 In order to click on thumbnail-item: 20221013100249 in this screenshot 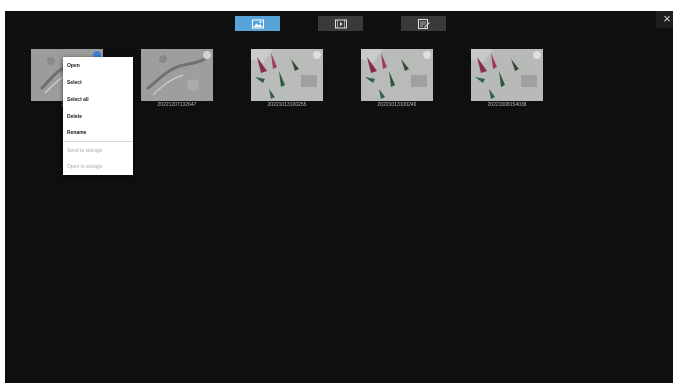, I will do `click(397, 80)`.